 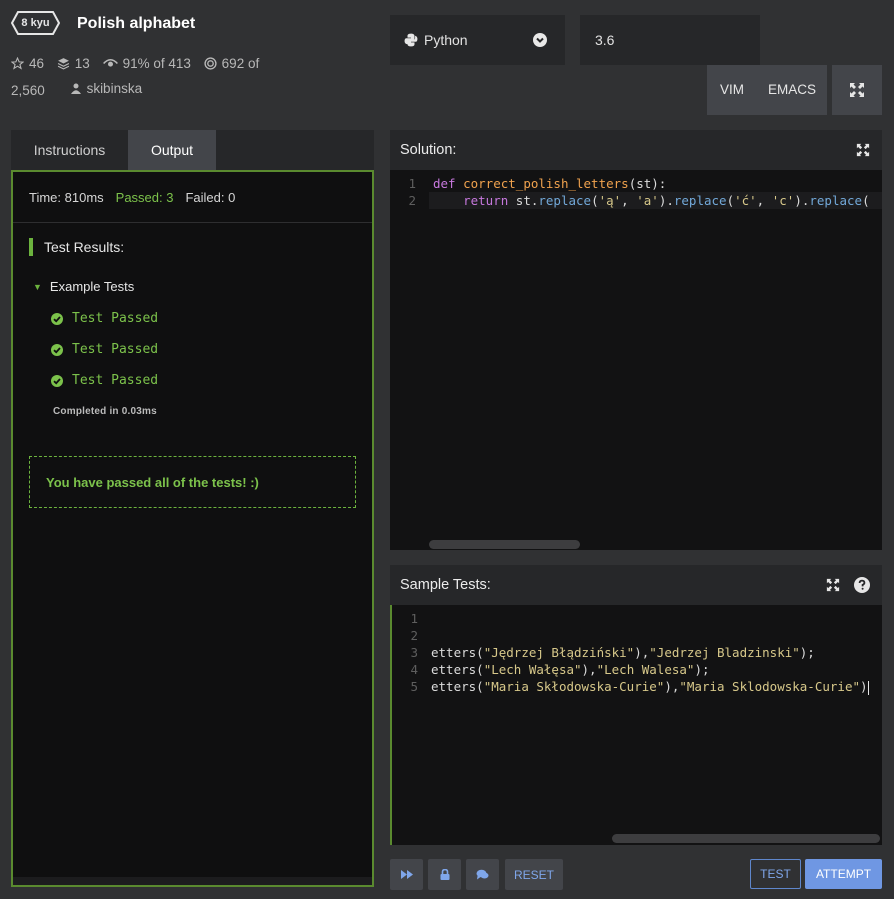 I want to click on test-summary: Time: 810ms Passed: 3 Failed: 0, so click(x=192, y=197).